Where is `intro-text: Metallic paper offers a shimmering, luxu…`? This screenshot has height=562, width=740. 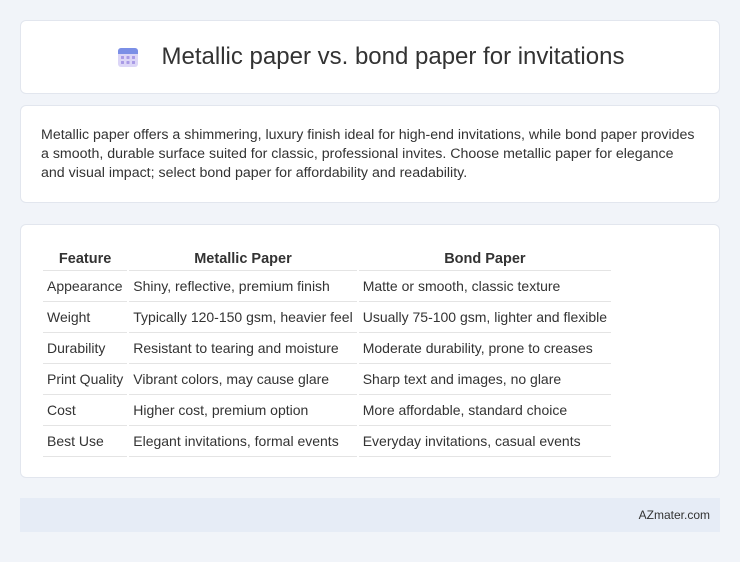 intro-text: Metallic paper offers a shimmering, luxu… is located at coordinates (368, 154).